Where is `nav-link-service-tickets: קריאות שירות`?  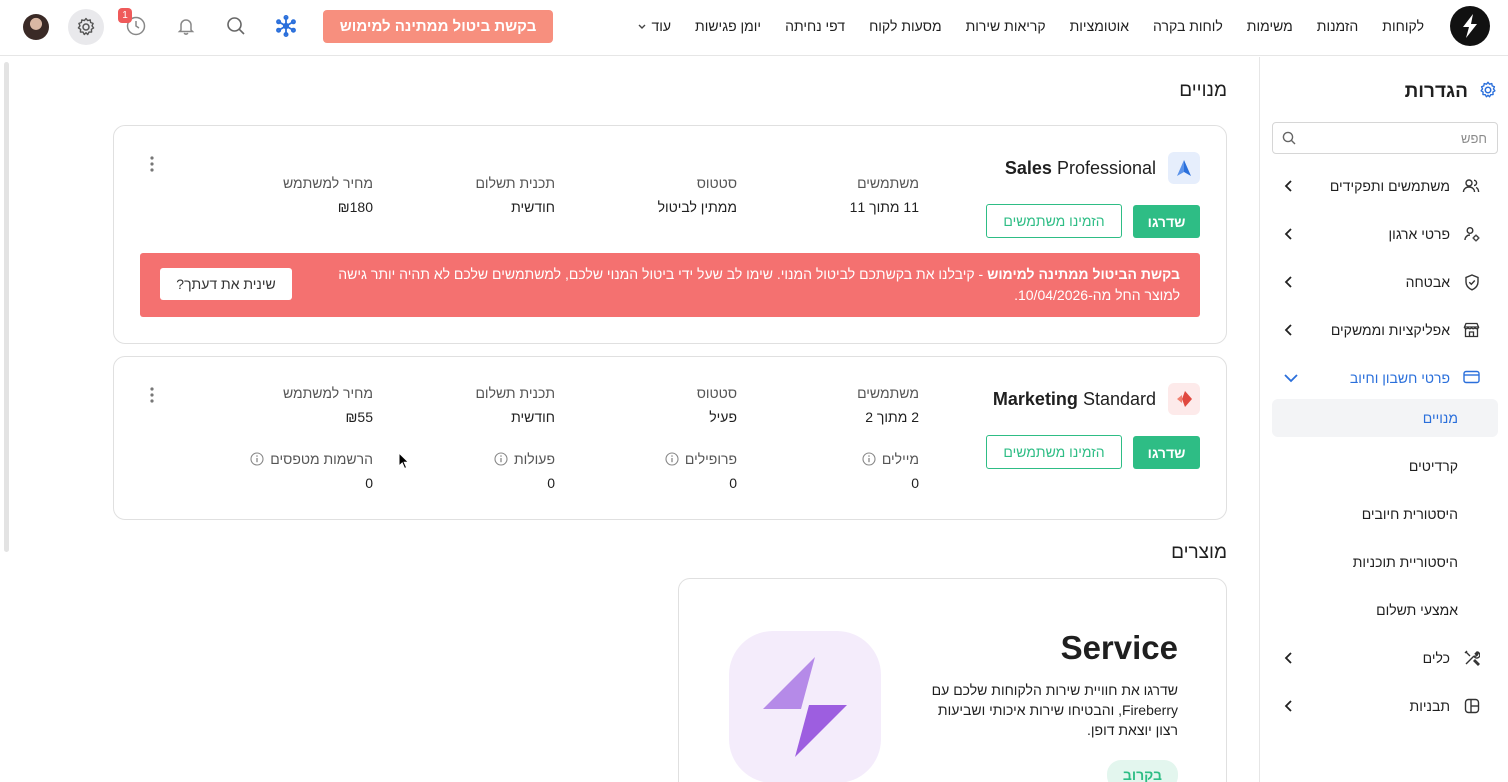 nav-link-service-tickets: קריאות שירות is located at coordinates (1006, 26).